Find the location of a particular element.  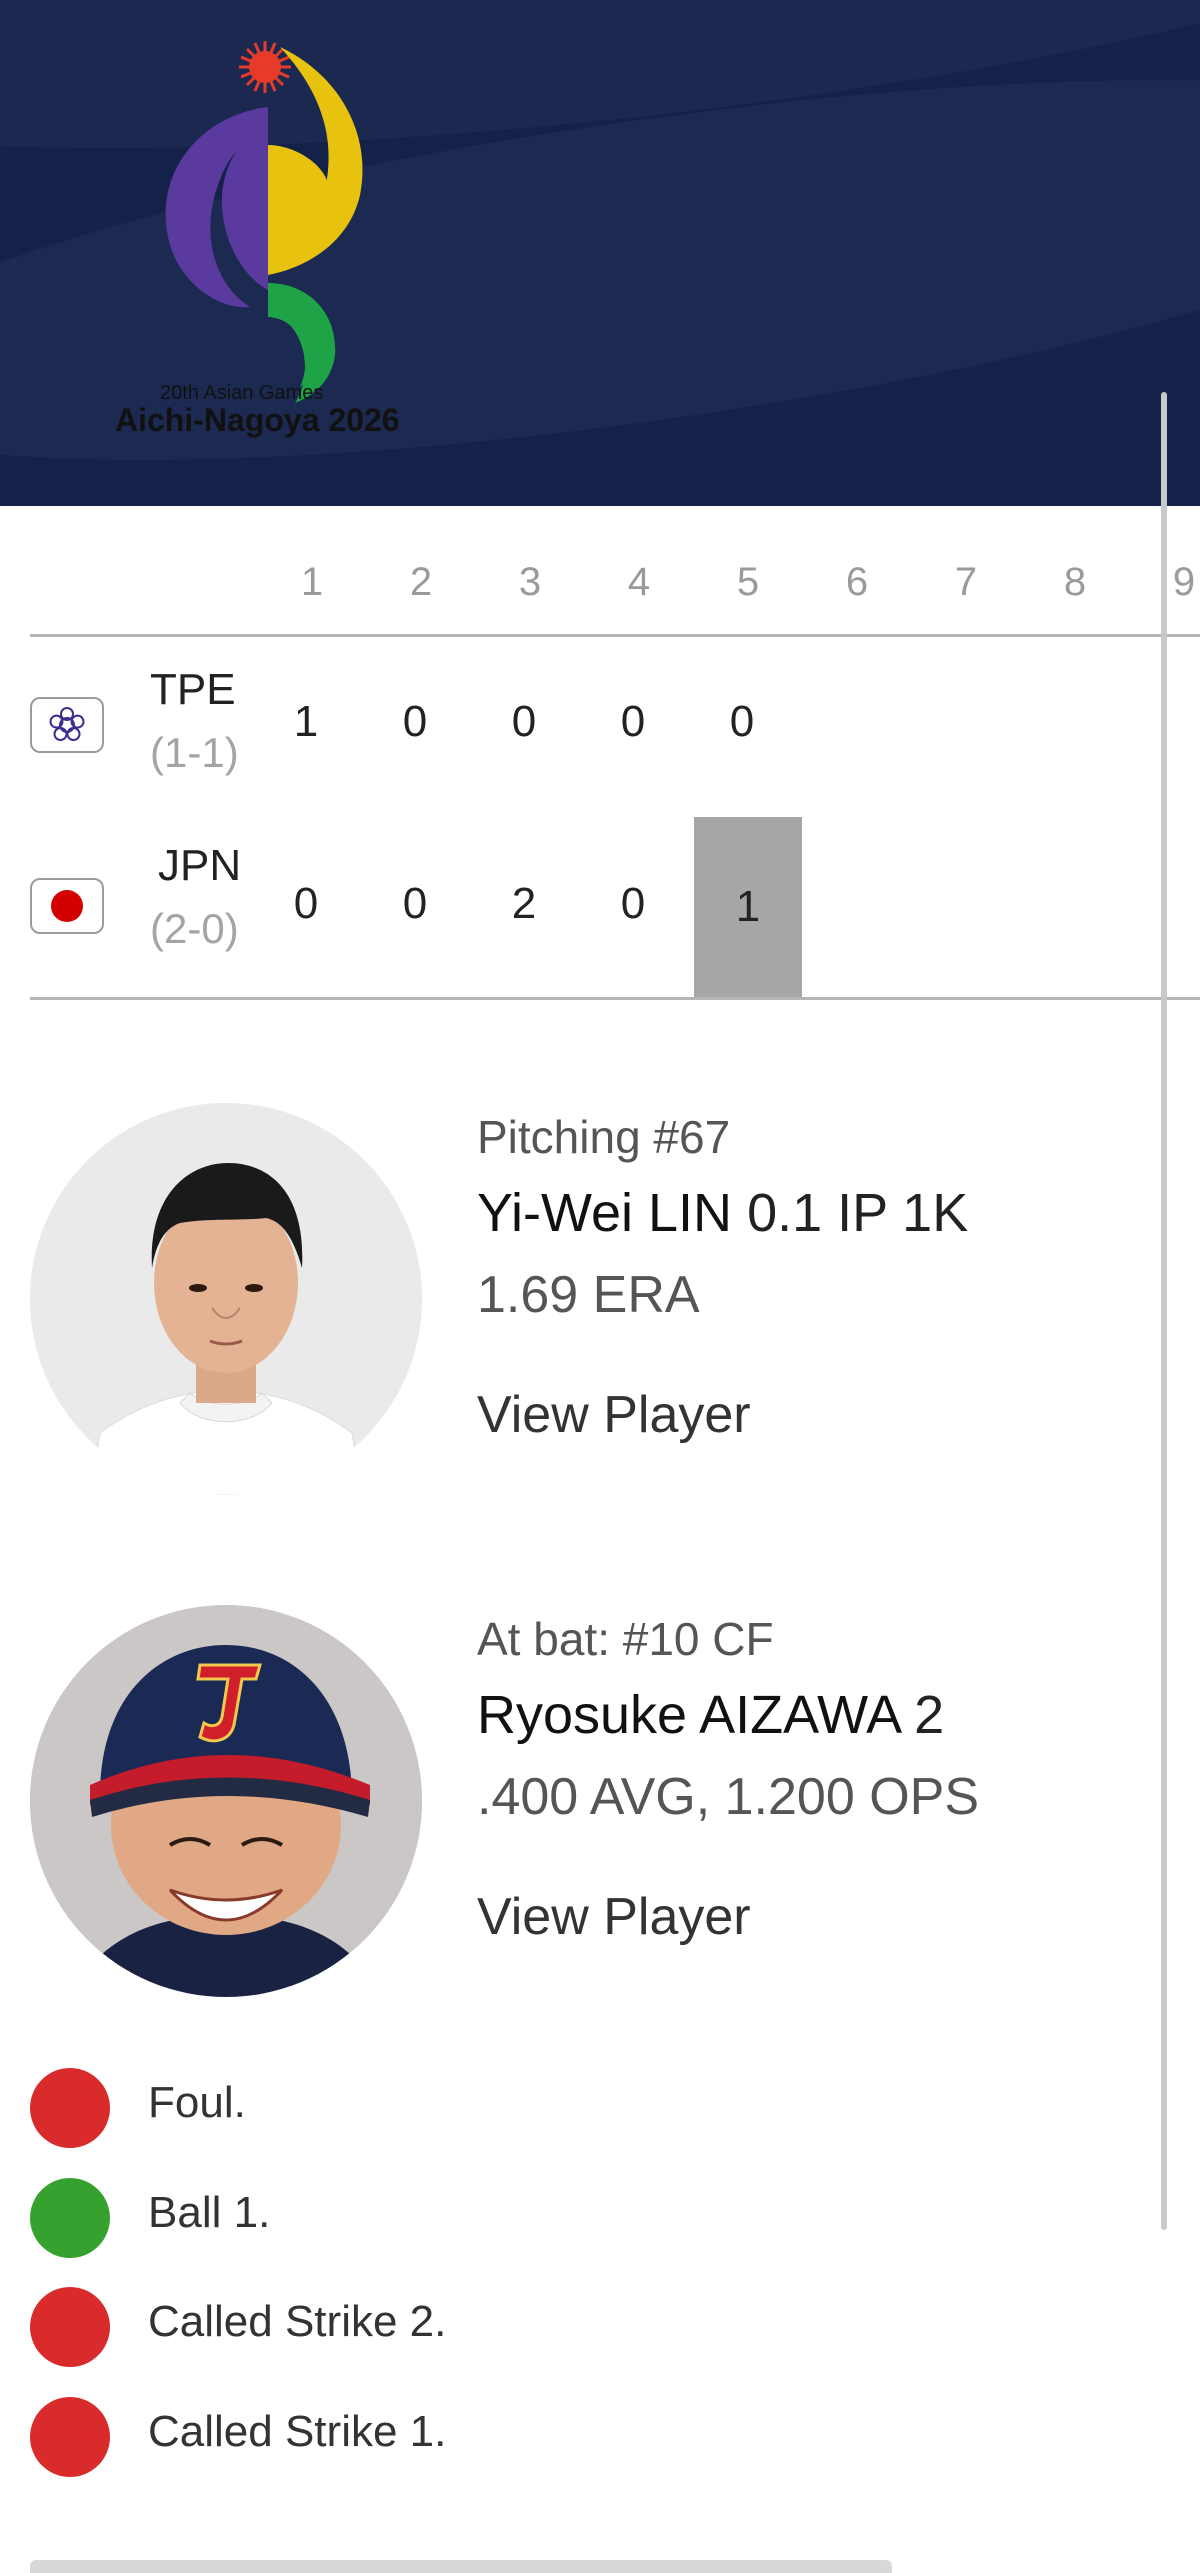

team-row-tpe: TPE (1-1) 1 0 0 0 0 is located at coordinates (600, 727).